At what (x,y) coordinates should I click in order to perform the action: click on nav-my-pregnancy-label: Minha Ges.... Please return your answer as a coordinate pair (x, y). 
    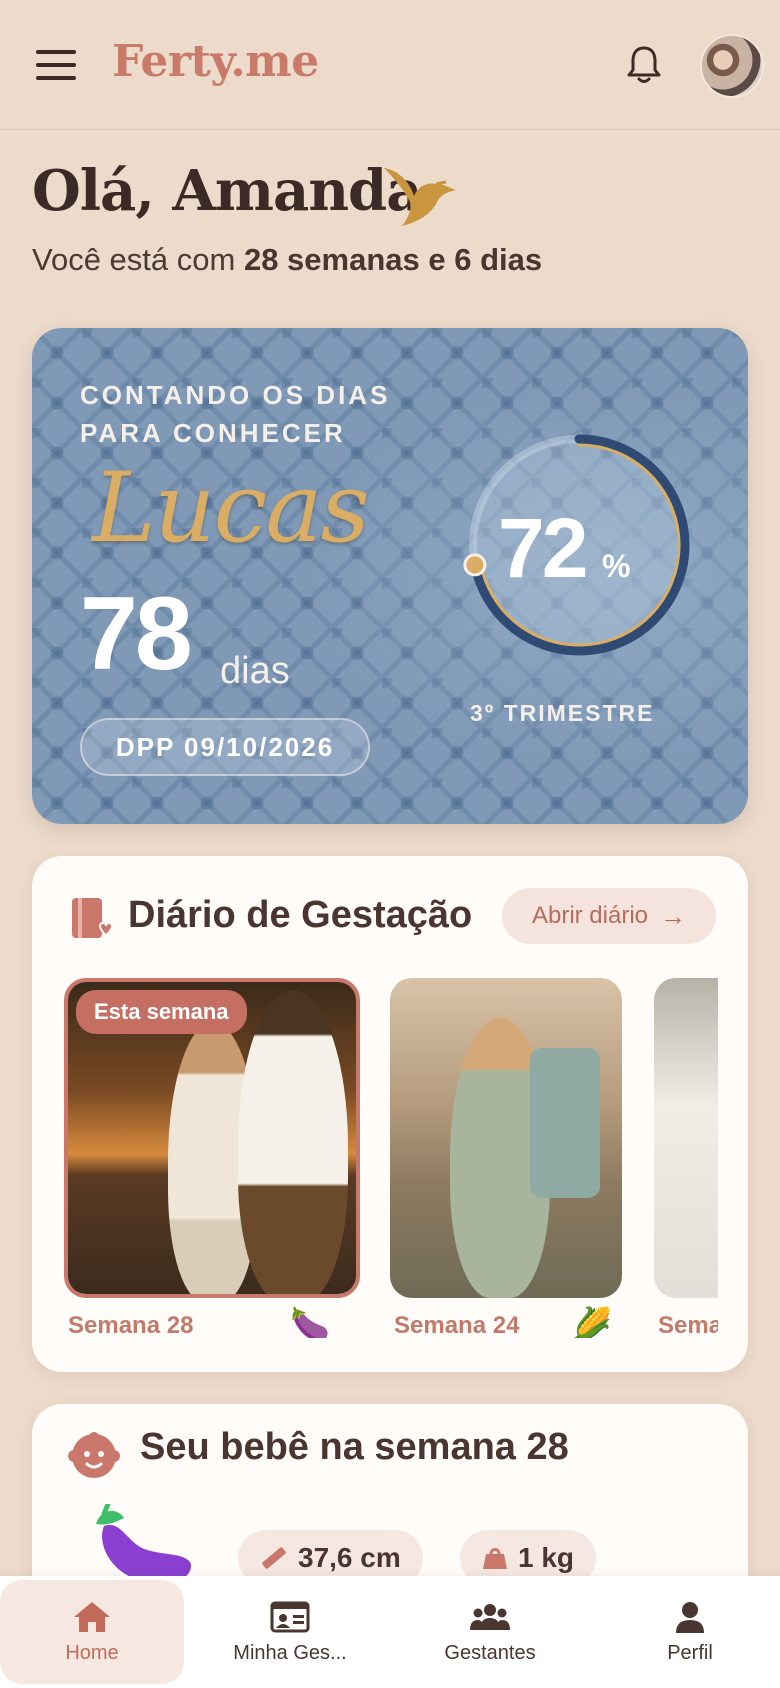
    Looking at the image, I should click on (290, 1652).